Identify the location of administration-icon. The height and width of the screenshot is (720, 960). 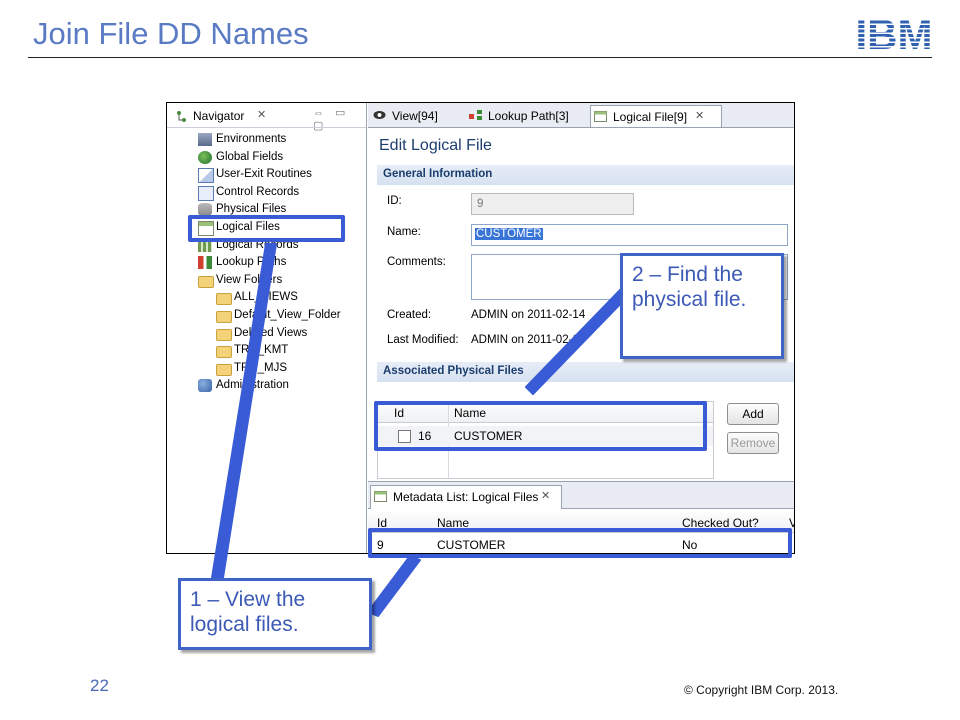
(205, 386).